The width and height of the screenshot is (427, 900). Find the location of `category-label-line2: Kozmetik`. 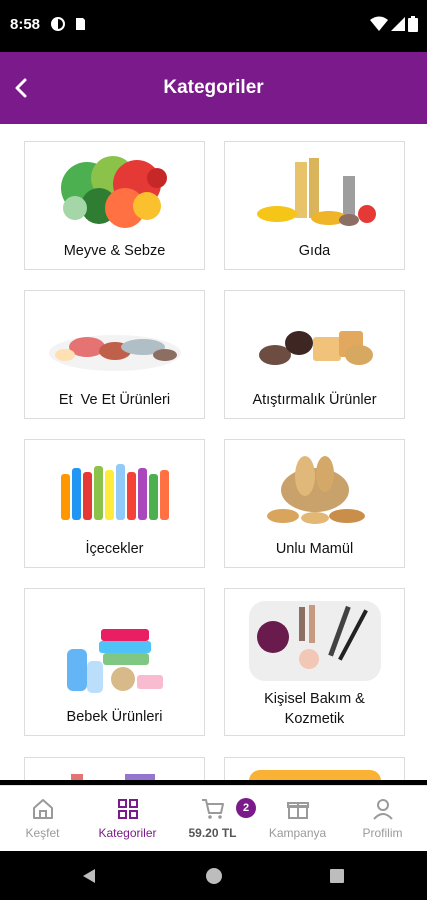

category-label-line2: Kozmetik is located at coordinates (314, 719).